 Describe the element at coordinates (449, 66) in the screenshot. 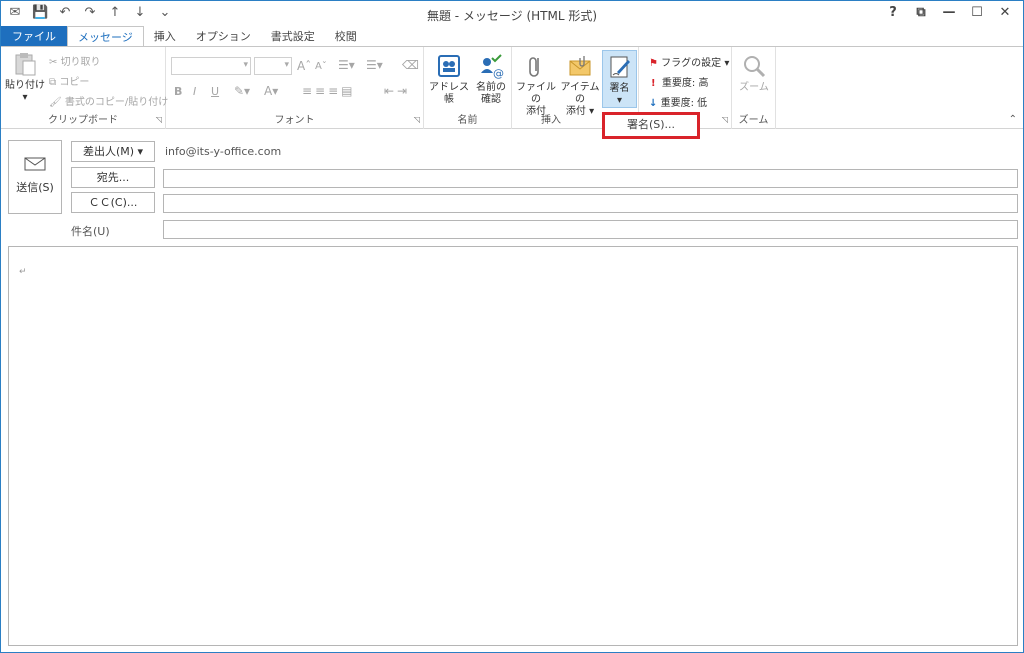

I see `address-book-icon` at that location.